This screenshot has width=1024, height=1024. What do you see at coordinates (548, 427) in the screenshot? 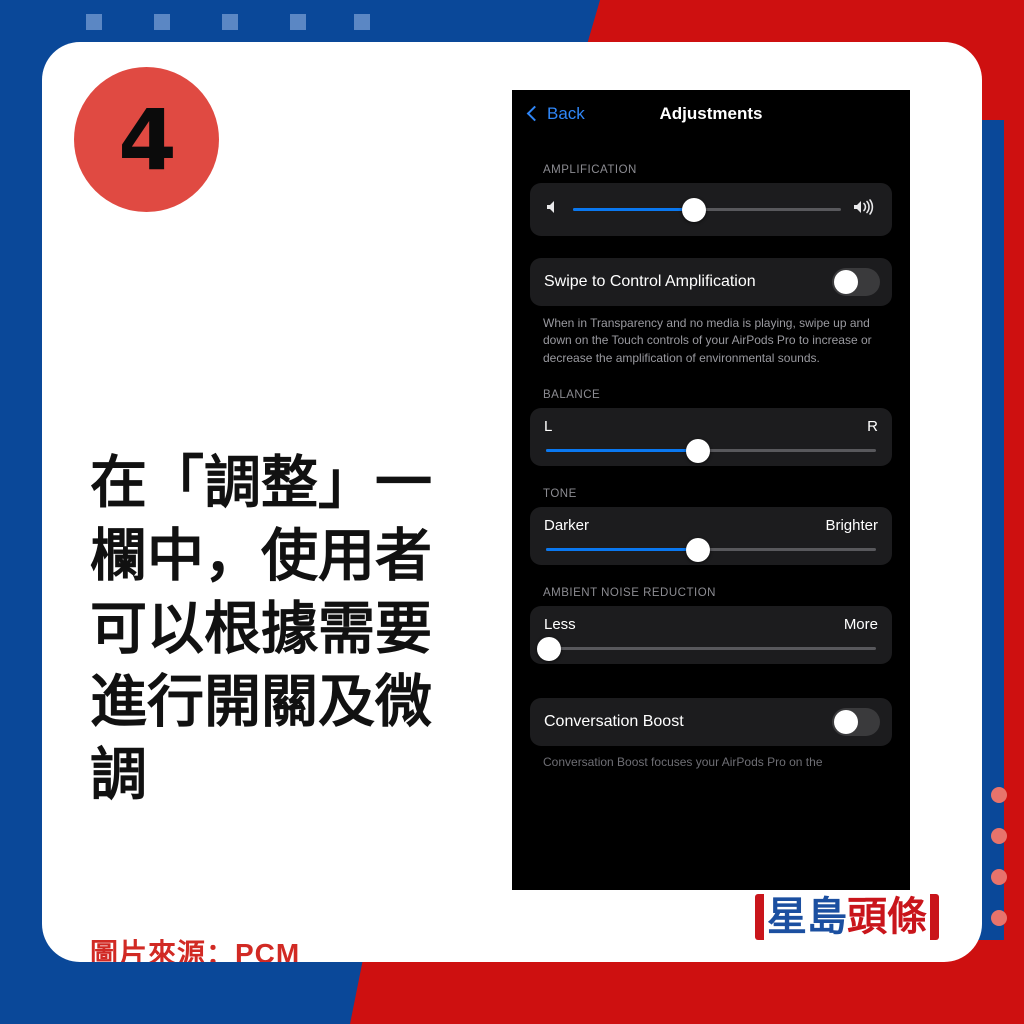
I see `balance-left-label: L` at bounding box center [548, 427].